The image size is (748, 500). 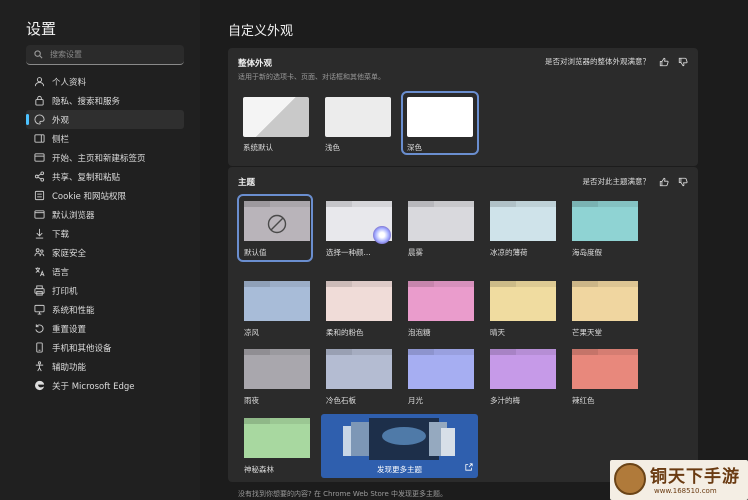 I want to click on mode-light: 浅色, so click(x=358, y=123).